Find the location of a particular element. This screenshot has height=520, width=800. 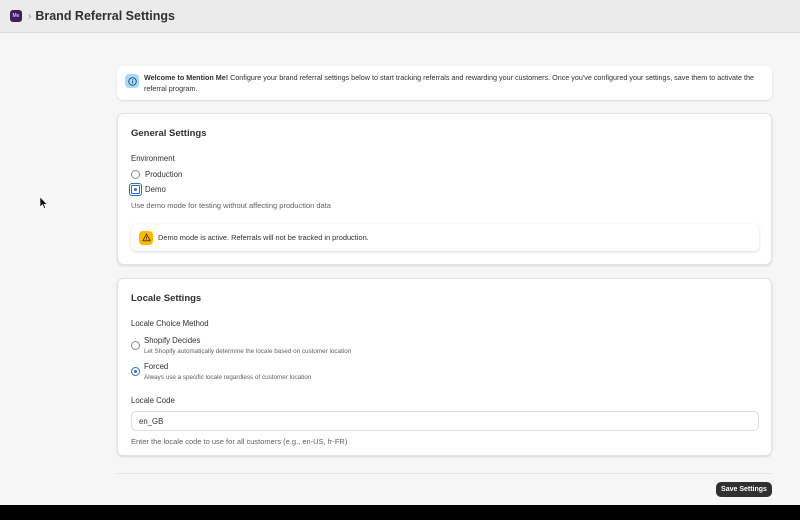

radio-production-control is located at coordinates (135, 174).